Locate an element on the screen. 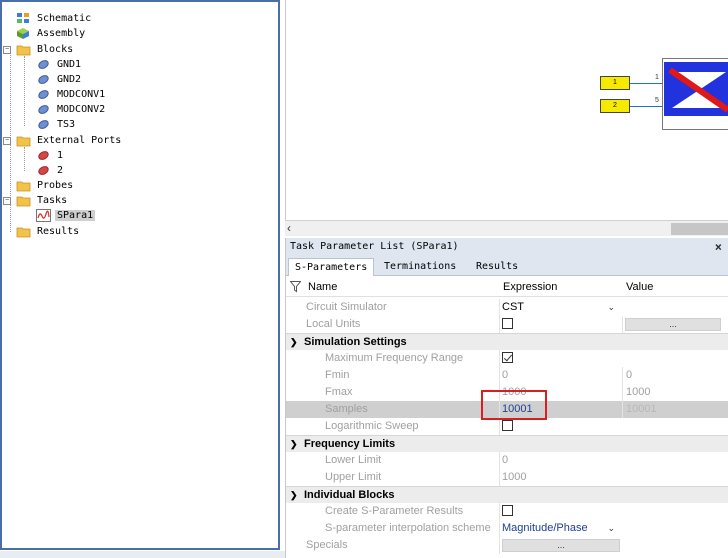  tree-item-label: MODCONV1 is located at coordinates (81, 94).